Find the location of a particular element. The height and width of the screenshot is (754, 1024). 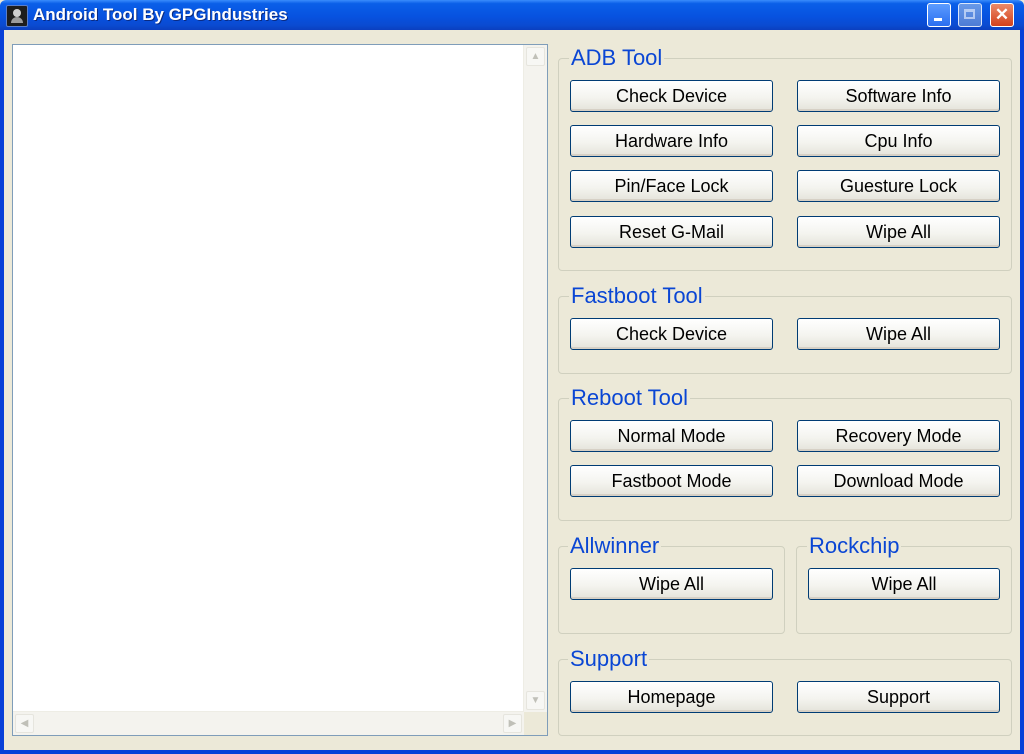

window-frame-bottom is located at coordinates (512, 752).